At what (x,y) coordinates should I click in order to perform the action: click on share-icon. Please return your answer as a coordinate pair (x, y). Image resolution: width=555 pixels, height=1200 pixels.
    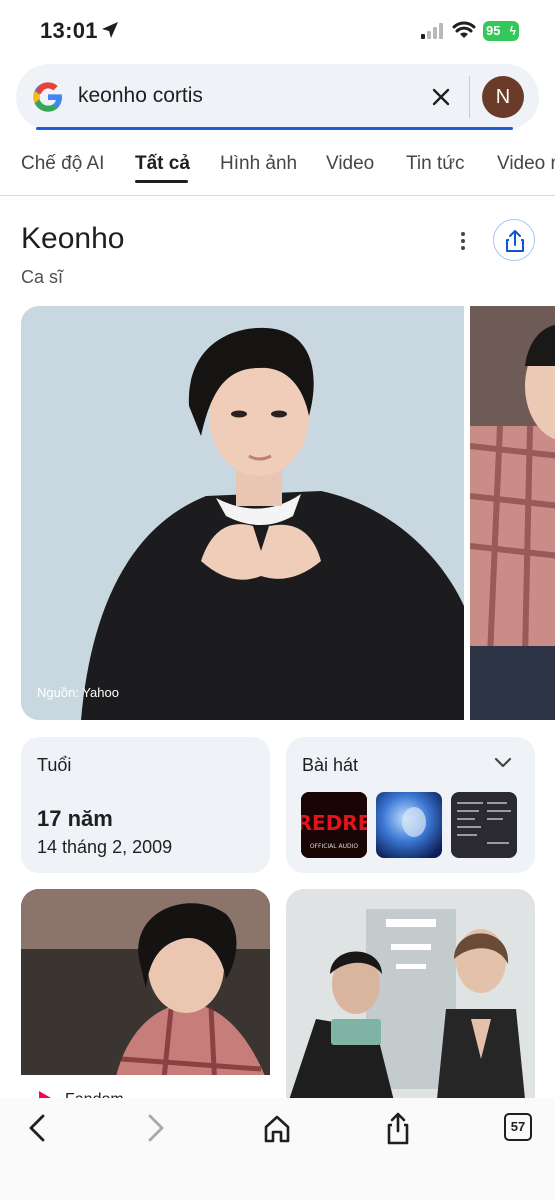
    Looking at the image, I should click on (515, 241).